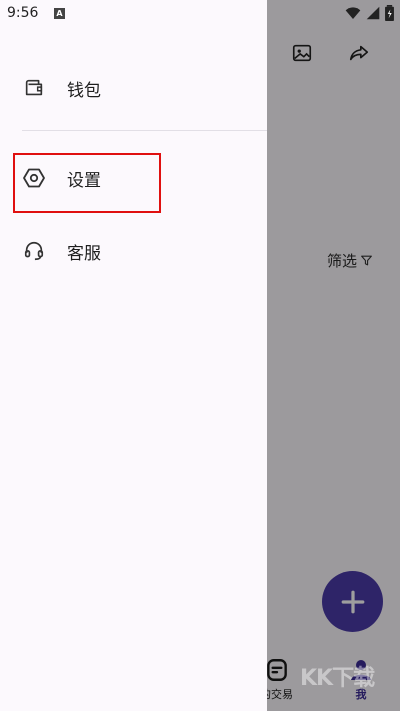  Describe the element at coordinates (389, 13) in the screenshot. I see `battery-icon` at that location.